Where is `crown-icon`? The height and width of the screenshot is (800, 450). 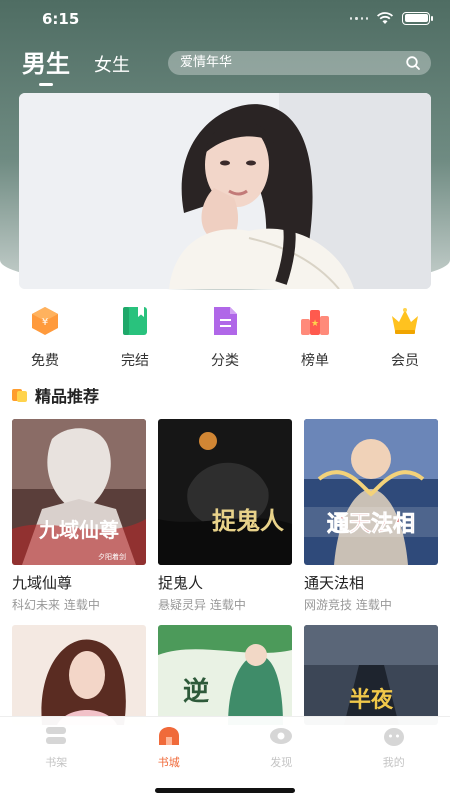 crown-icon is located at coordinates (405, 321).